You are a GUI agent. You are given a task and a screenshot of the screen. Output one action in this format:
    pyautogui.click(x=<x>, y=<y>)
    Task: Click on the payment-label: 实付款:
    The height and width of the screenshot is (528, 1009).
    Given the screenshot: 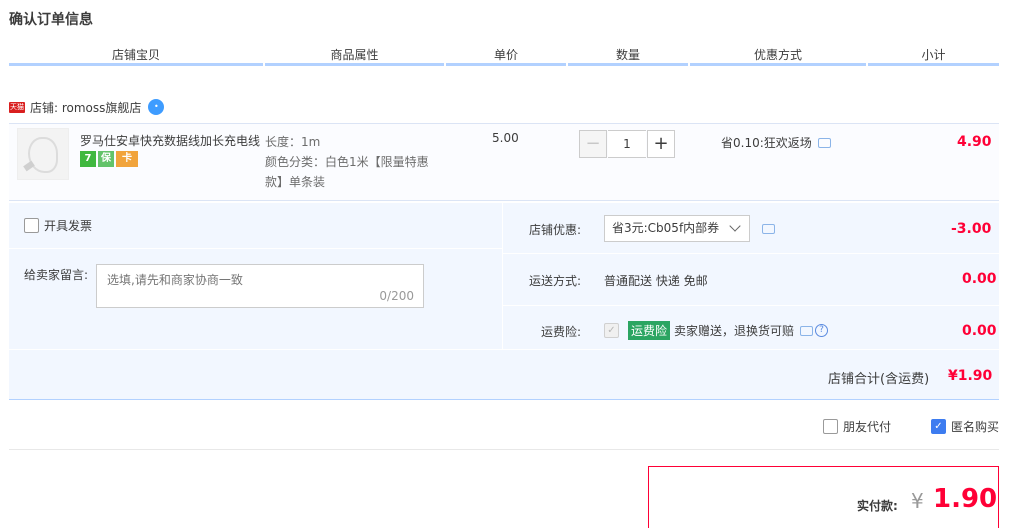 What is the action you would take?
    pyautogui.click(x=877, y=506)
    